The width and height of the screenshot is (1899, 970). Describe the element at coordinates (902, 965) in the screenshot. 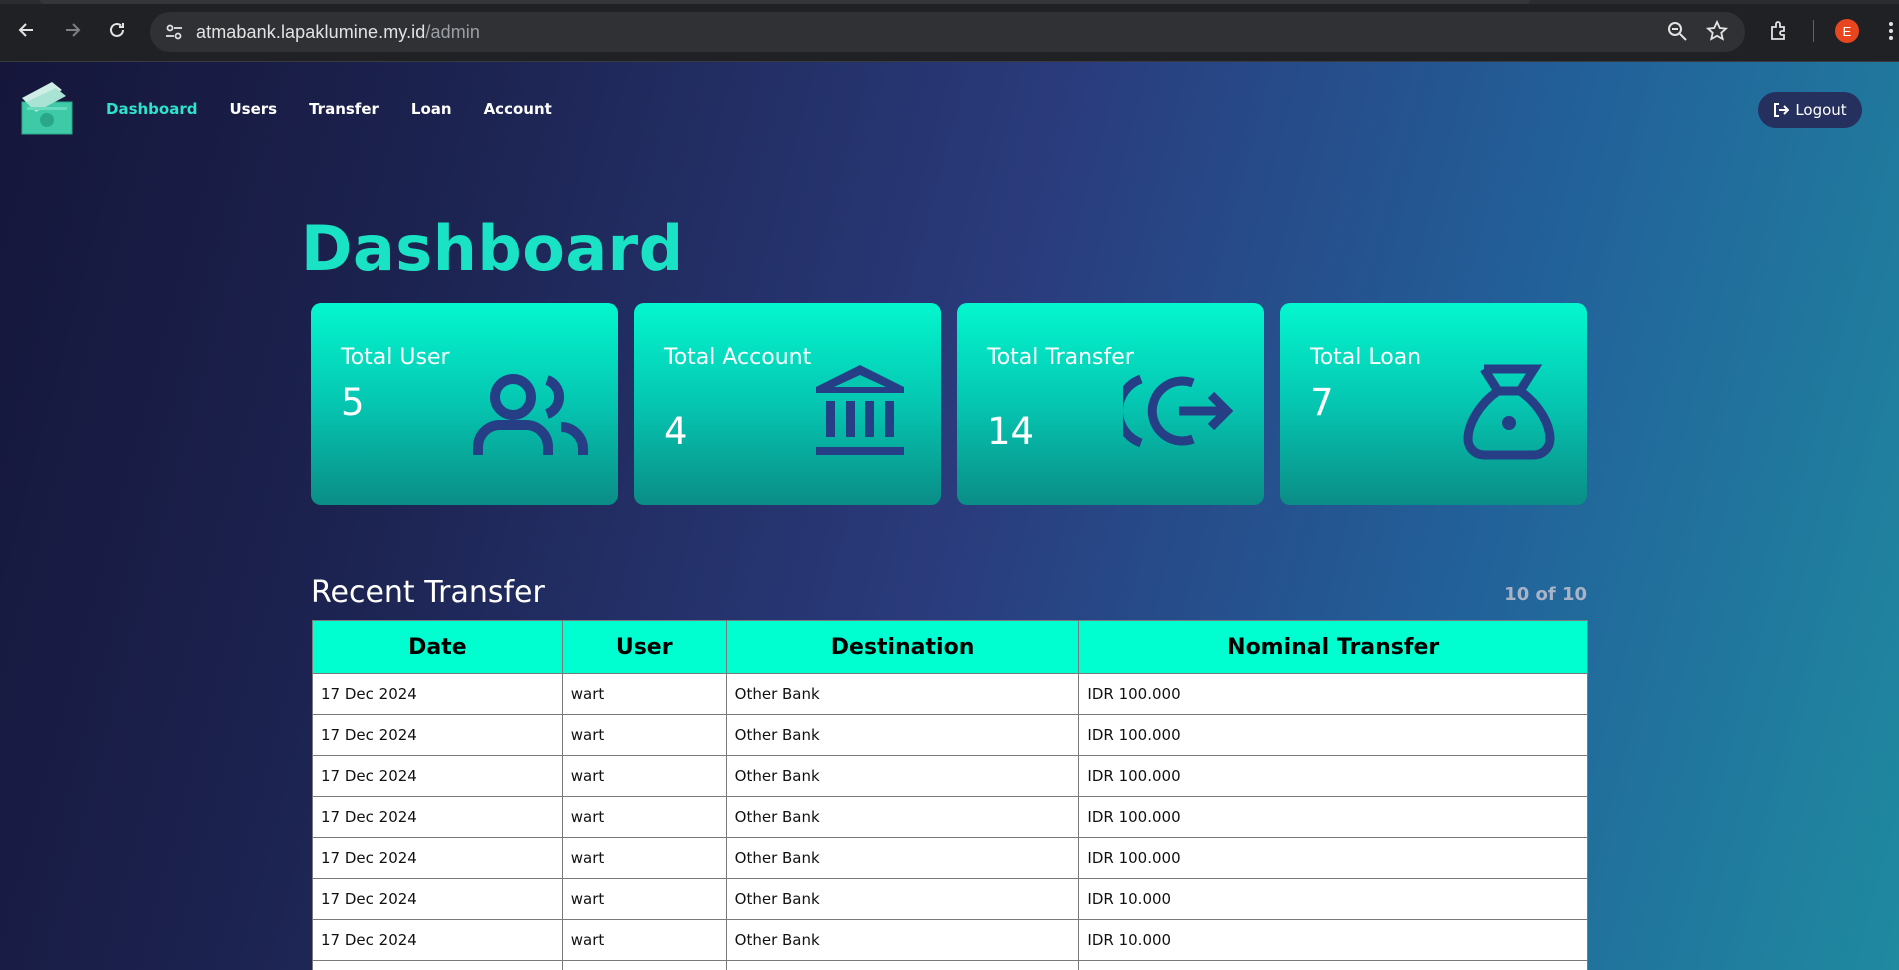

I see `cell-destination` at that location.